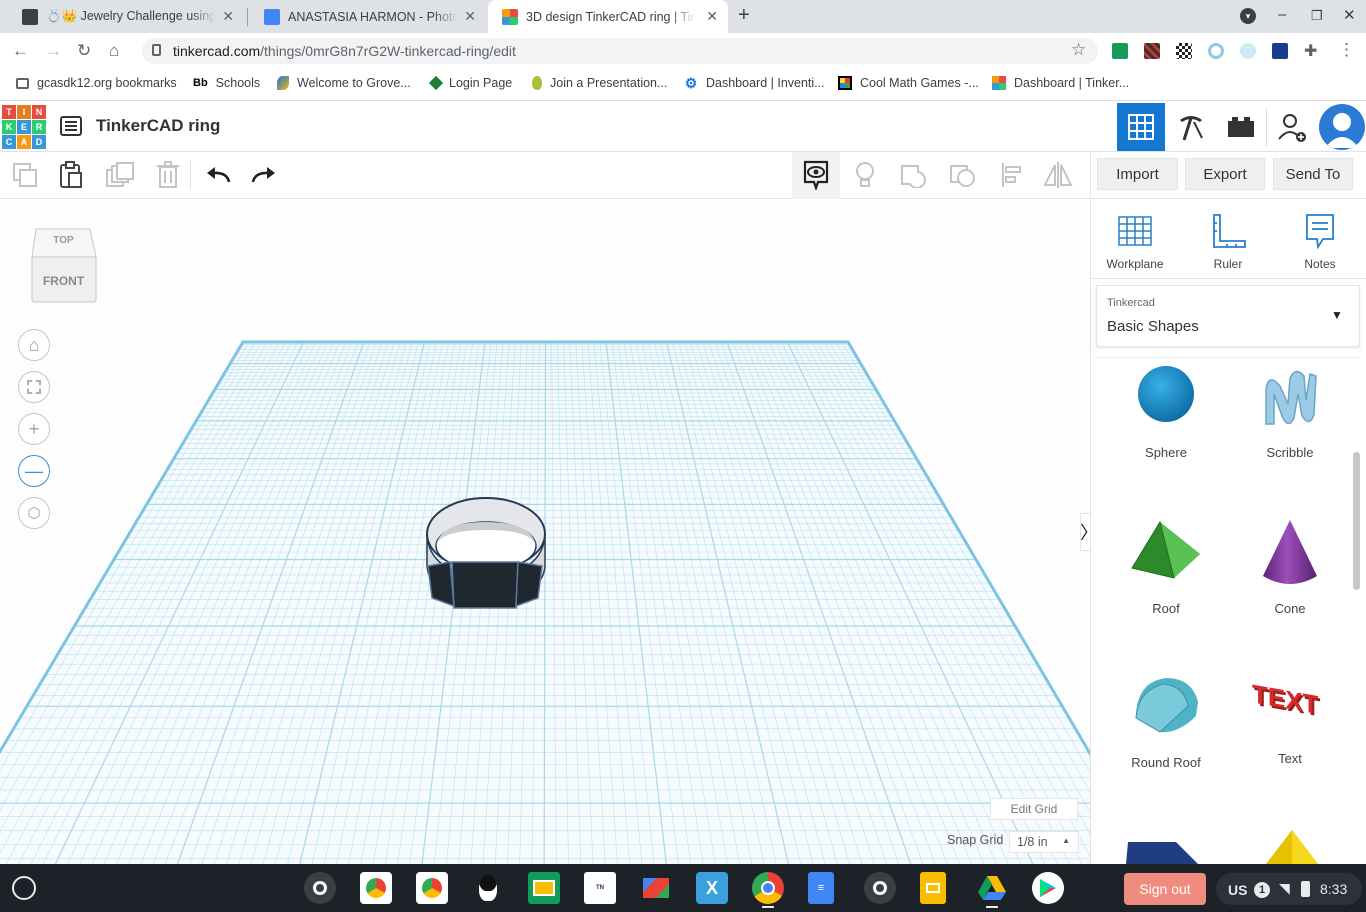 The height and width of the screenshot is (912, 1366). What do you see at coordinates (158, 126) in the screenshot?
I see `design-title: TinkerCAD ring` at bounding box center [158, 126].